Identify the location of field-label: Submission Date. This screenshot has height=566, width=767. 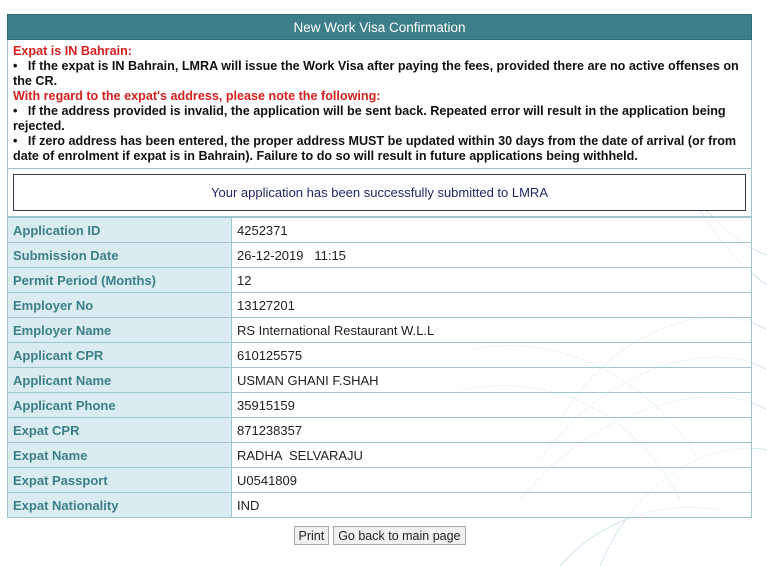
(119, 255).